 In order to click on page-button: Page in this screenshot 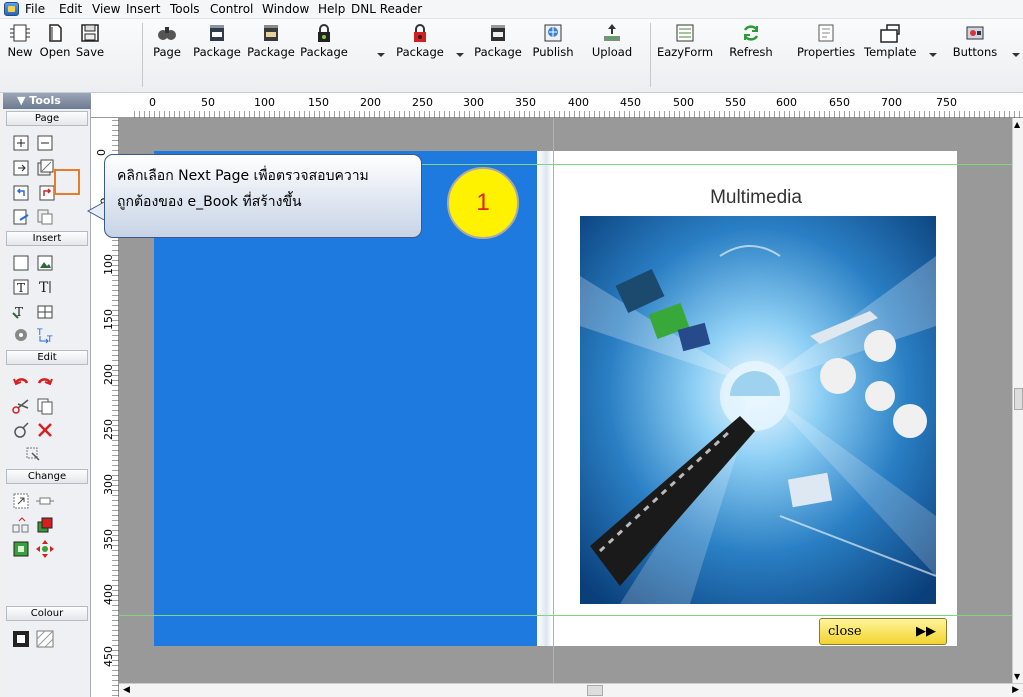, I will do `click(167, 55)`.